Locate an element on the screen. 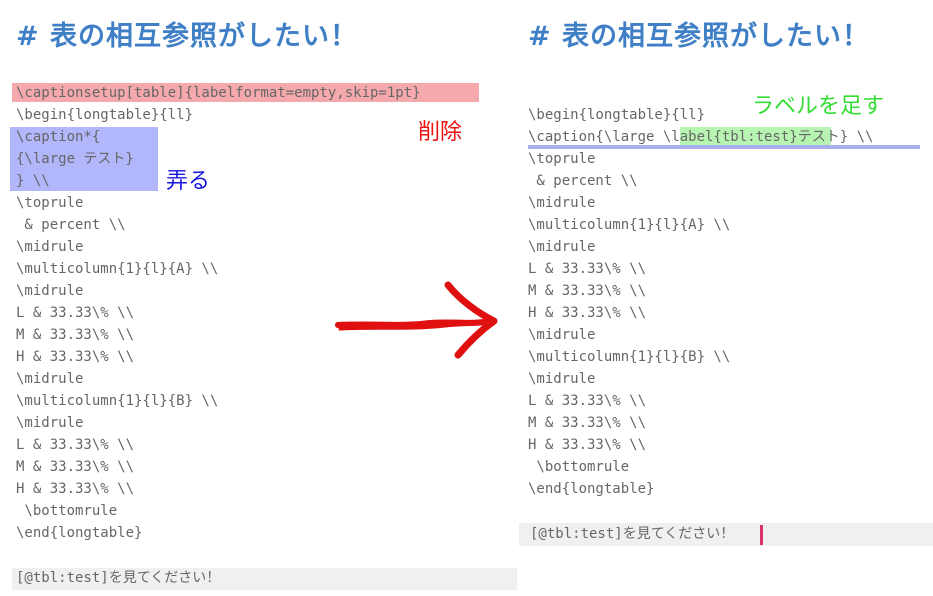 This screenshot has width=933, height=596. left-code-line: \toprule is located at coordinates (50, 203).